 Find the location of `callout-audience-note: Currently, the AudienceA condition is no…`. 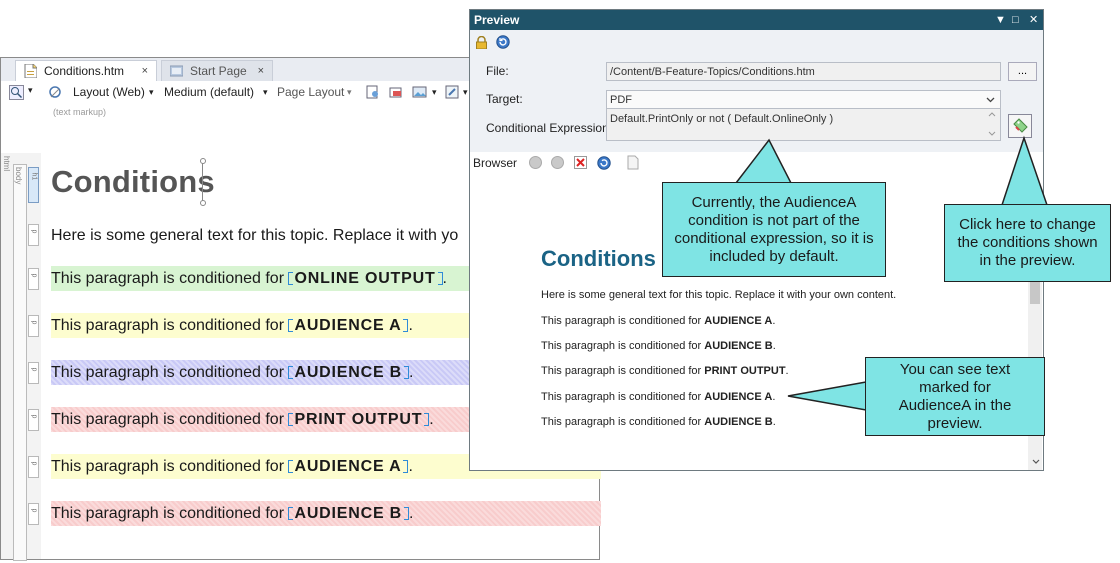

callout-audience-note: Currently, the AudienceA condition is no… is located at coordinates (774, 229).